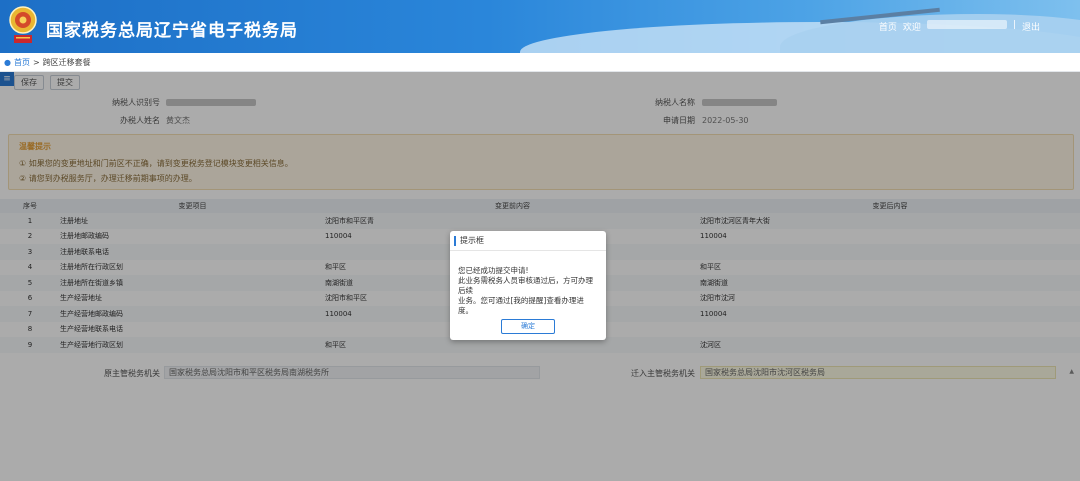  I want to click on tax-emblem-icon, so click(23, 24).